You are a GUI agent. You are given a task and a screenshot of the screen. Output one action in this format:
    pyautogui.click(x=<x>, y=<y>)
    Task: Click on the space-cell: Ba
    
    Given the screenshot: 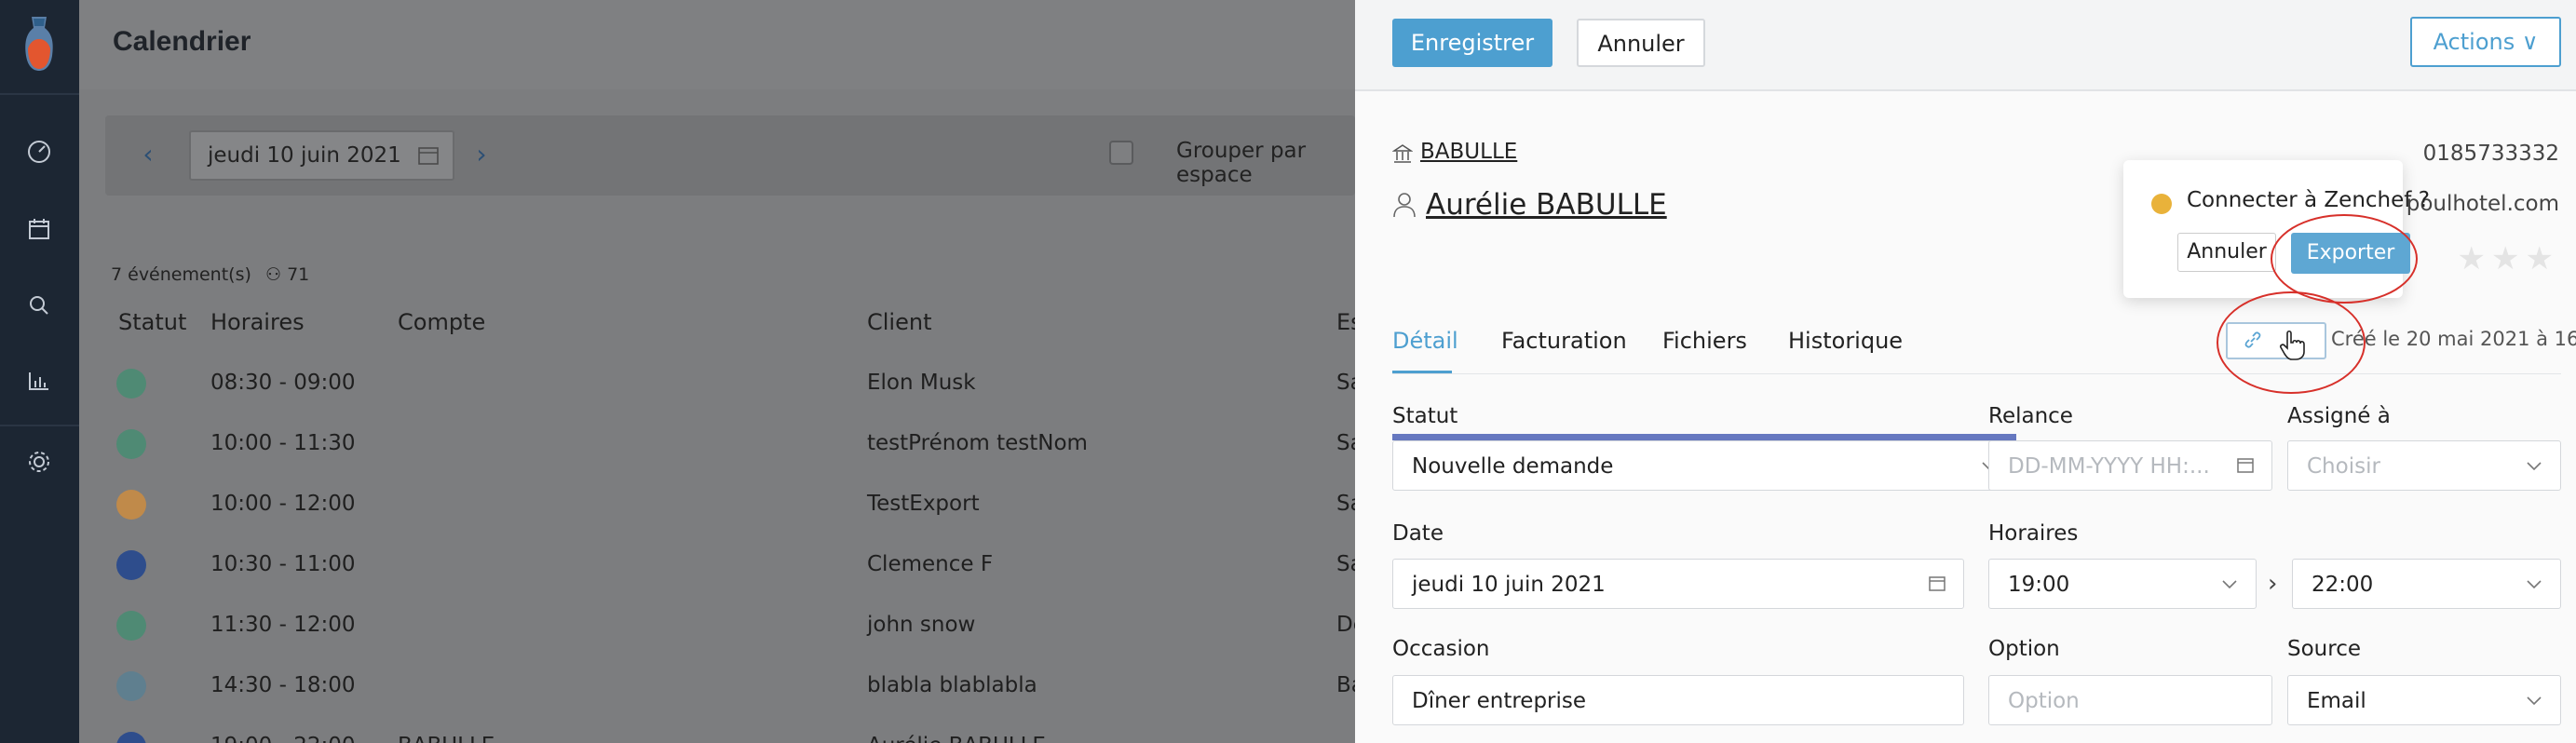 What is the action you would take?
    pyautogui.click(x=1345, y=685)
    